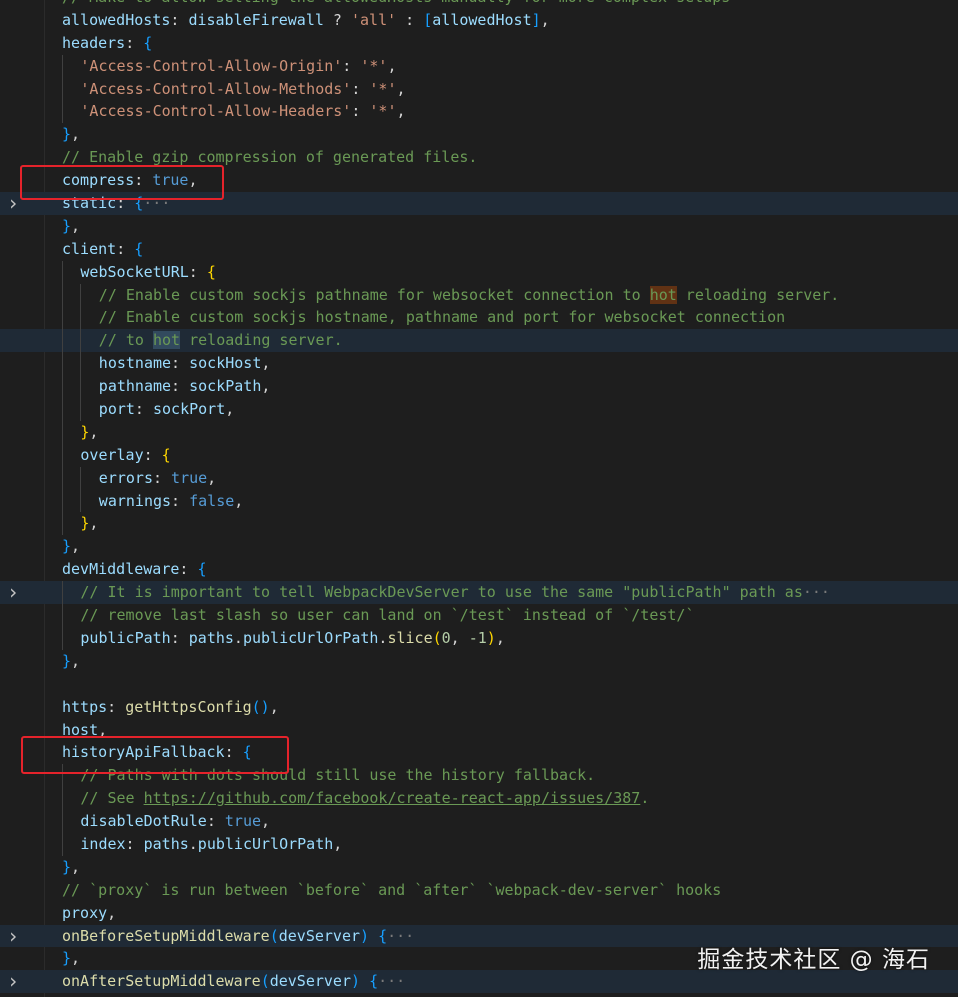 The image size is (958, 997). Describe the element at coordinates (85, 706) in the screenshot. I see `code-token: https` at that location.